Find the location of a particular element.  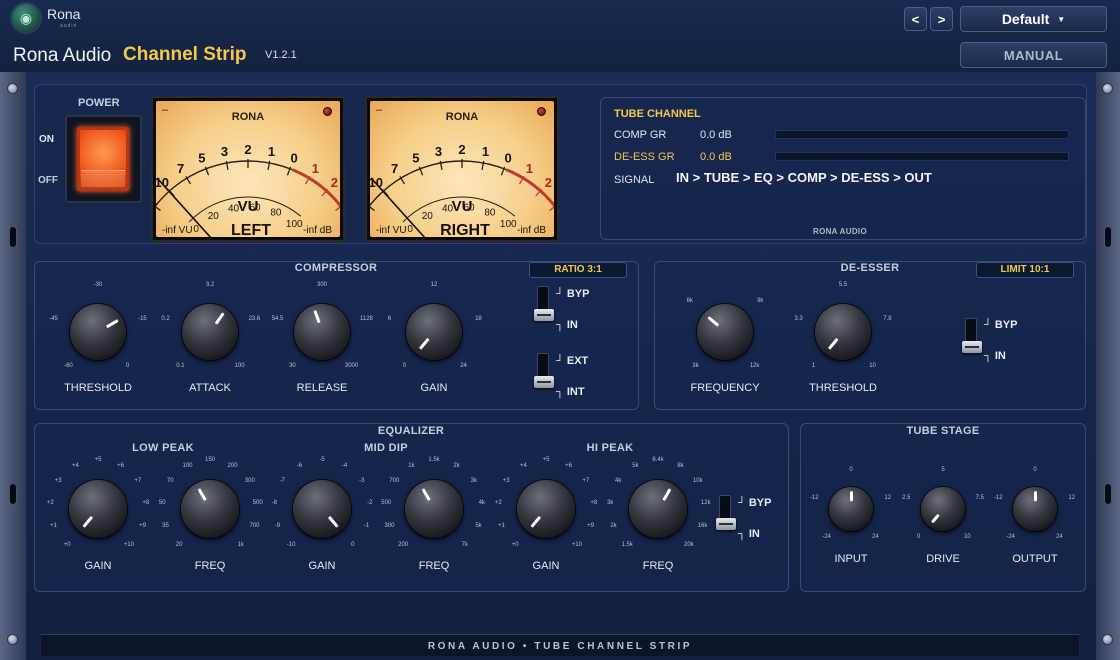

deesser-bypass-toggle is located at coordinates (972, 336).